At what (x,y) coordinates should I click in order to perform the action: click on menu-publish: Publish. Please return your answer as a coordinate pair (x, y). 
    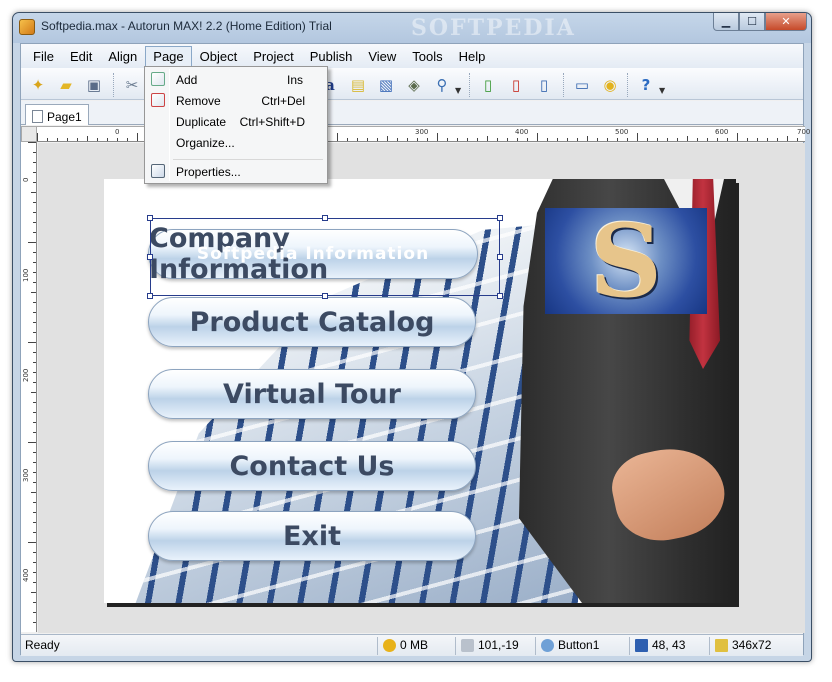
    Looking at the image, I should click on (331, 56).